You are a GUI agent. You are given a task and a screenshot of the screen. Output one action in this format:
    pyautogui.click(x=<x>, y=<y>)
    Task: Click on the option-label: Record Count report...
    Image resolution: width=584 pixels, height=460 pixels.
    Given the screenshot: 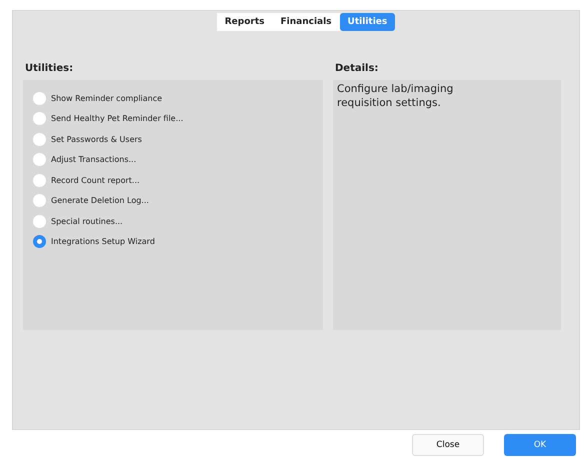 What is the action you would take?
    pyautogui.click(x=95, y=180)
    